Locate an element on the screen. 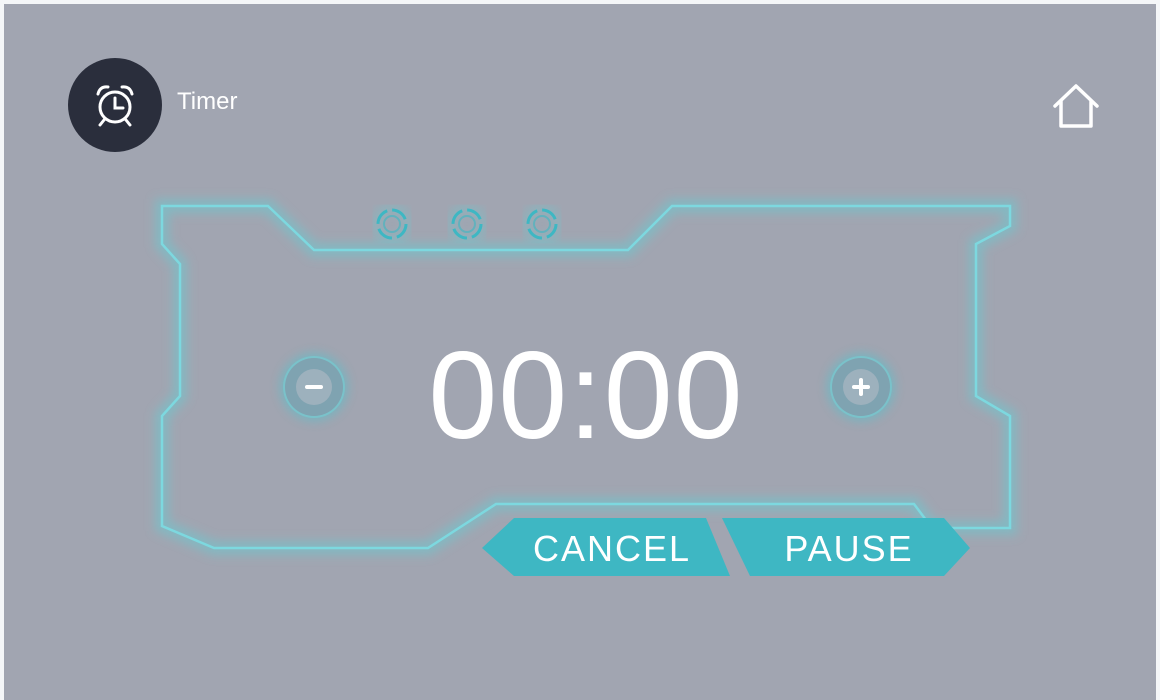 The height and width of the screenshot is (700, 1160). decrement-button is located at coordinates (314, 387).